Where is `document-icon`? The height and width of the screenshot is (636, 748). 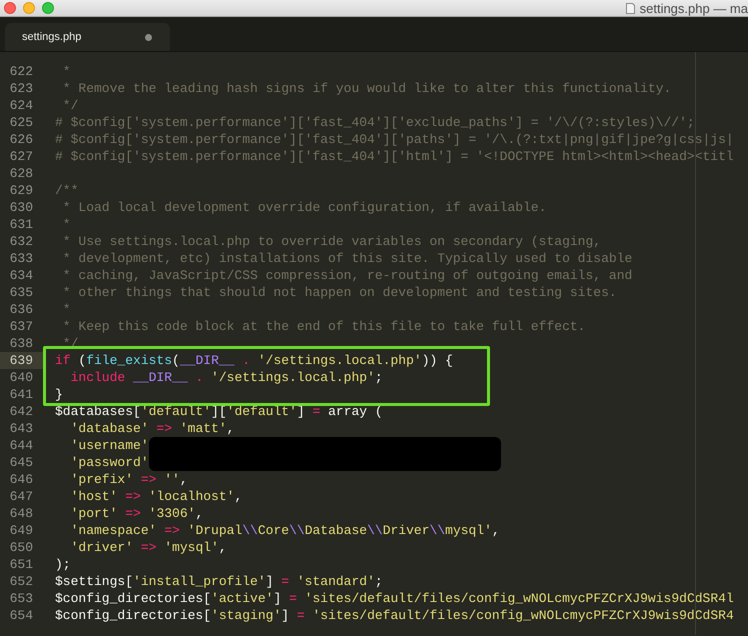 document-icon is located at coordinates (630, 8).